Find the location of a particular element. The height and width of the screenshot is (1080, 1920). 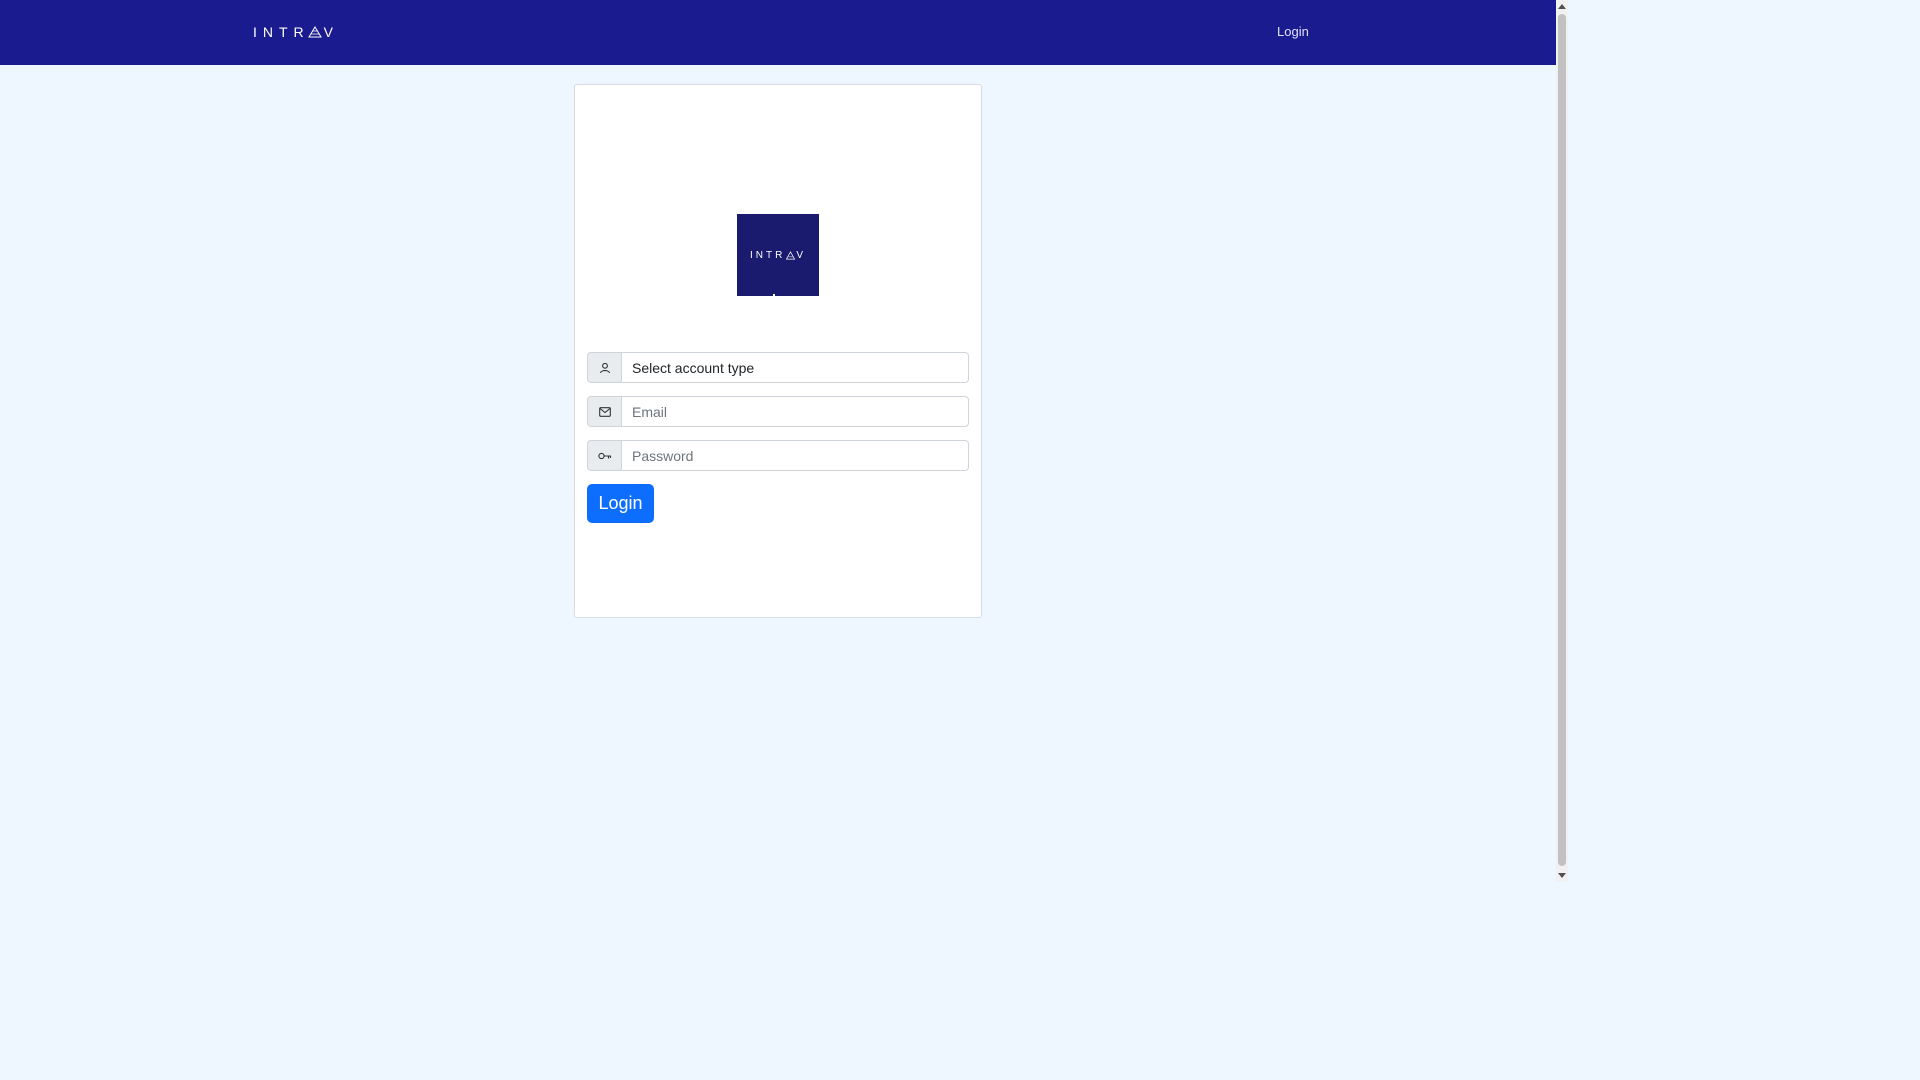

account-type-select: Select account type is located at coordinates (795, 367).